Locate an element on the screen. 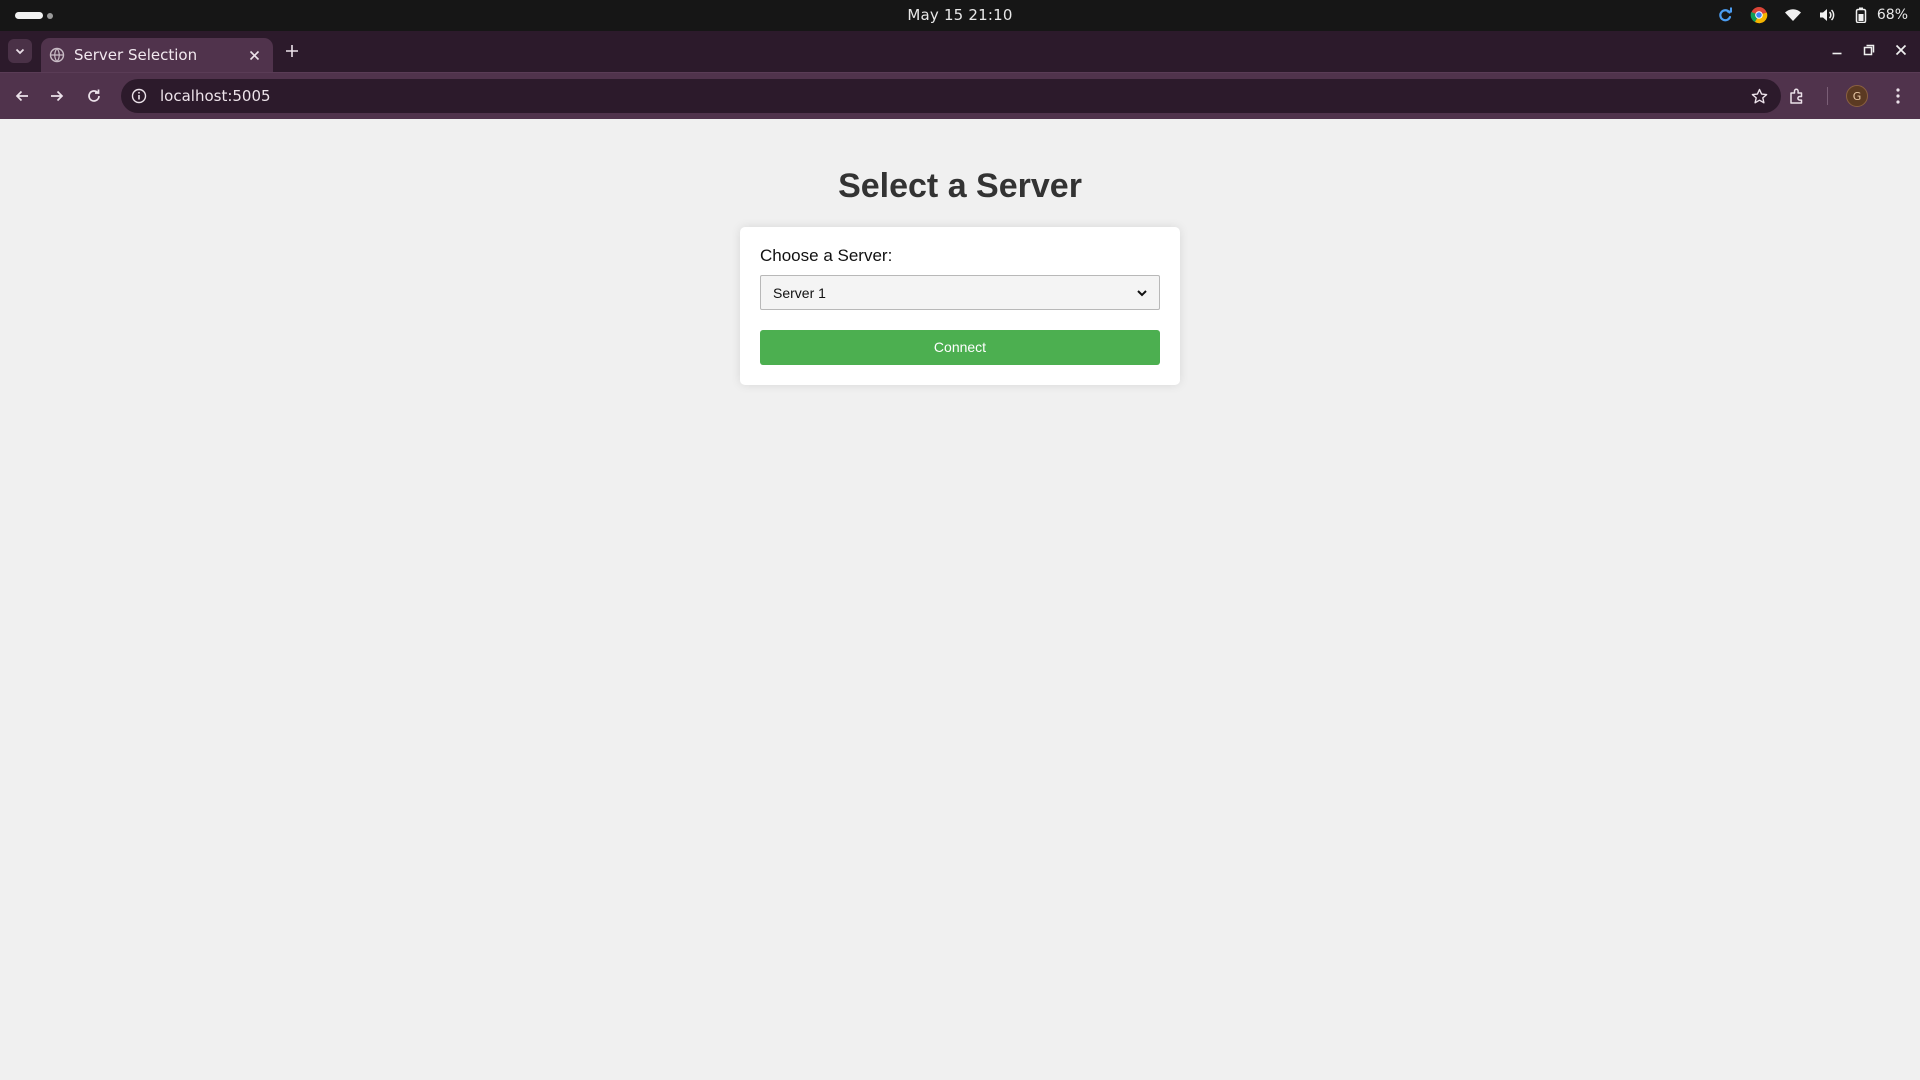  toolbar-actions: G is located at coordinates (1847, 96).